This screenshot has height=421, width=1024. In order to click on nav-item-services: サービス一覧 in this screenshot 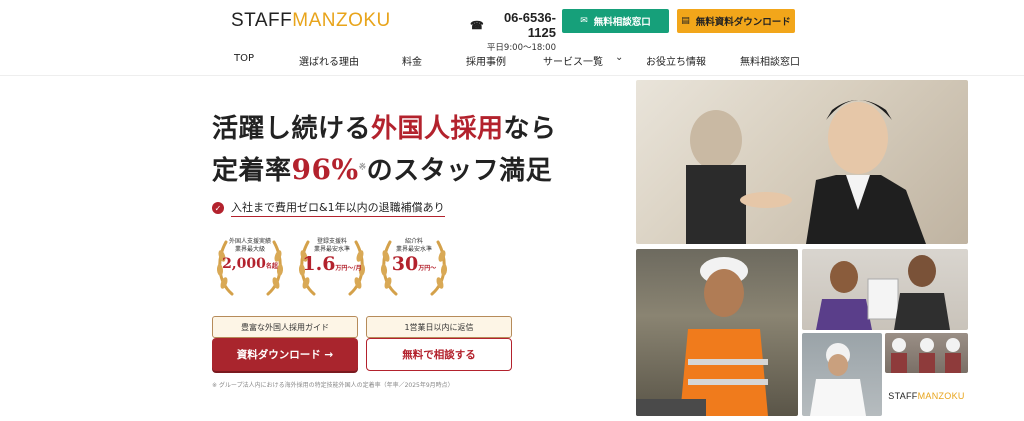, I will do `click(573, 60)`.